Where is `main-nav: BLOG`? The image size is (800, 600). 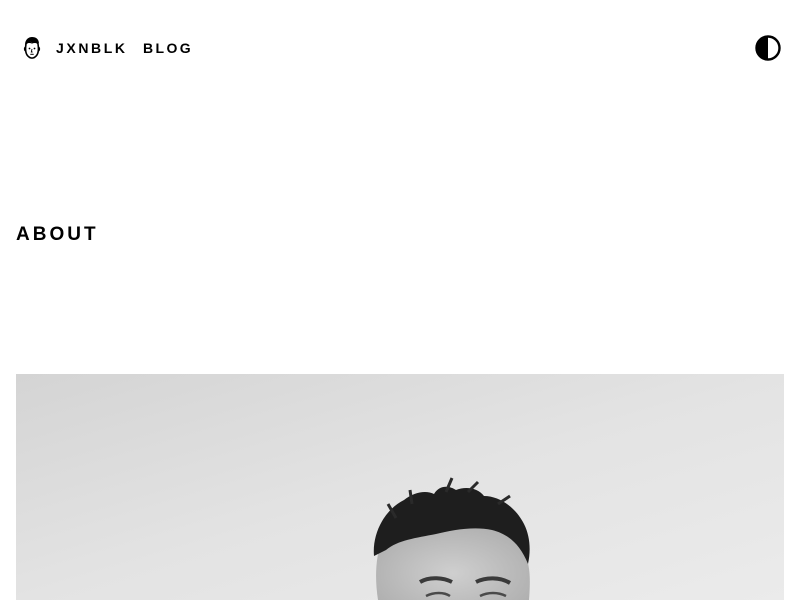
main-nav: BLOG is located at coordinates (168, 48).